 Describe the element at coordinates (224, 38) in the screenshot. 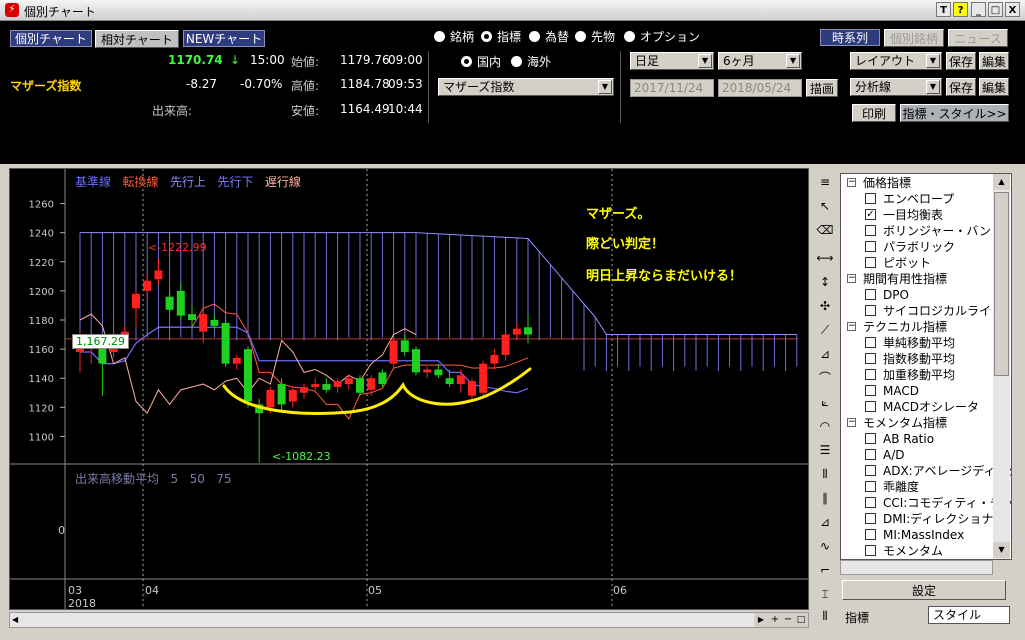

I see `new-chart-button: NEWチャート` at that location.